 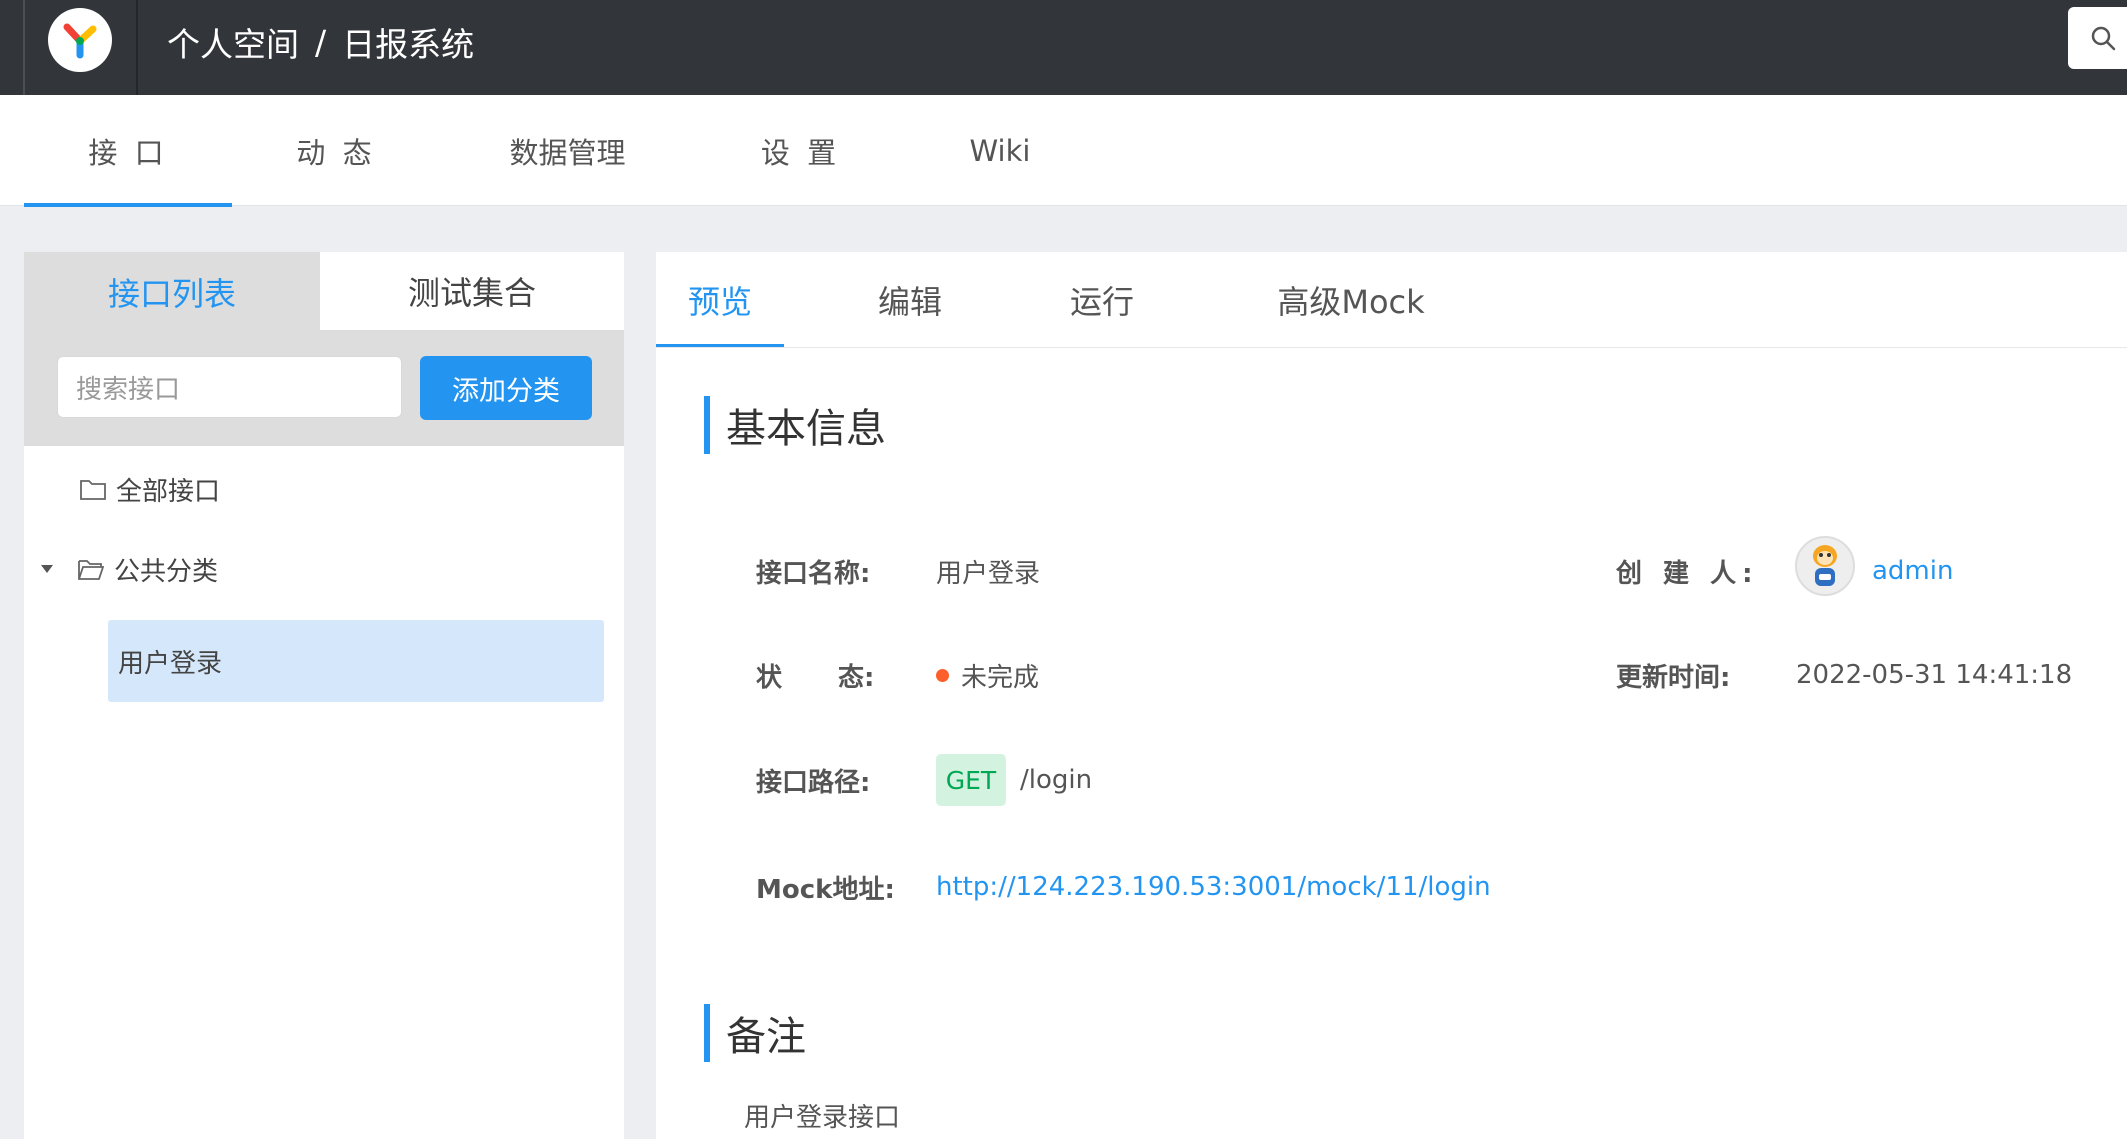 What do you see at coordinates (1056, 780) in the screenshot?
I see `path-value: /login` at bounding box center [1056, 780].